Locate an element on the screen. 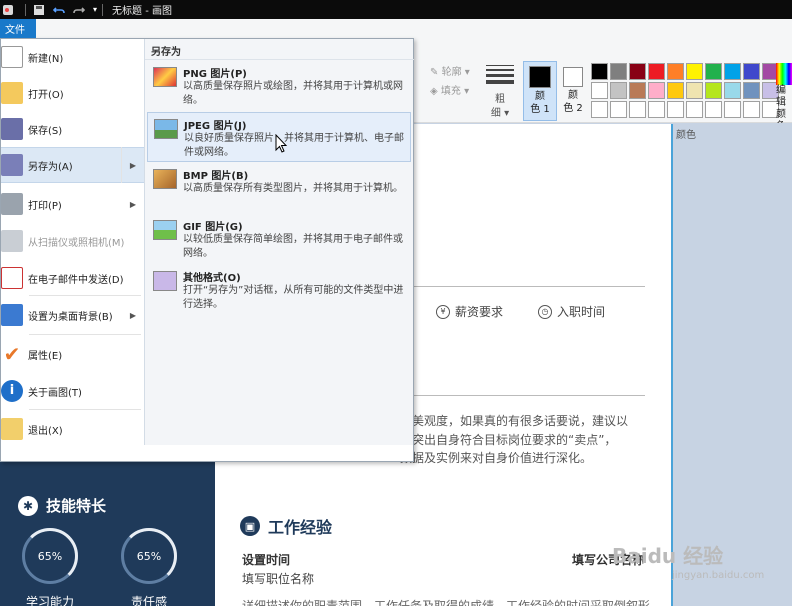 This screenshot has height=606, width=792. save-as-bmp: BMP 图片(B) 以高质量保存所有类型图片，并将其用于计算机。 is located at coordinates (279, 188).